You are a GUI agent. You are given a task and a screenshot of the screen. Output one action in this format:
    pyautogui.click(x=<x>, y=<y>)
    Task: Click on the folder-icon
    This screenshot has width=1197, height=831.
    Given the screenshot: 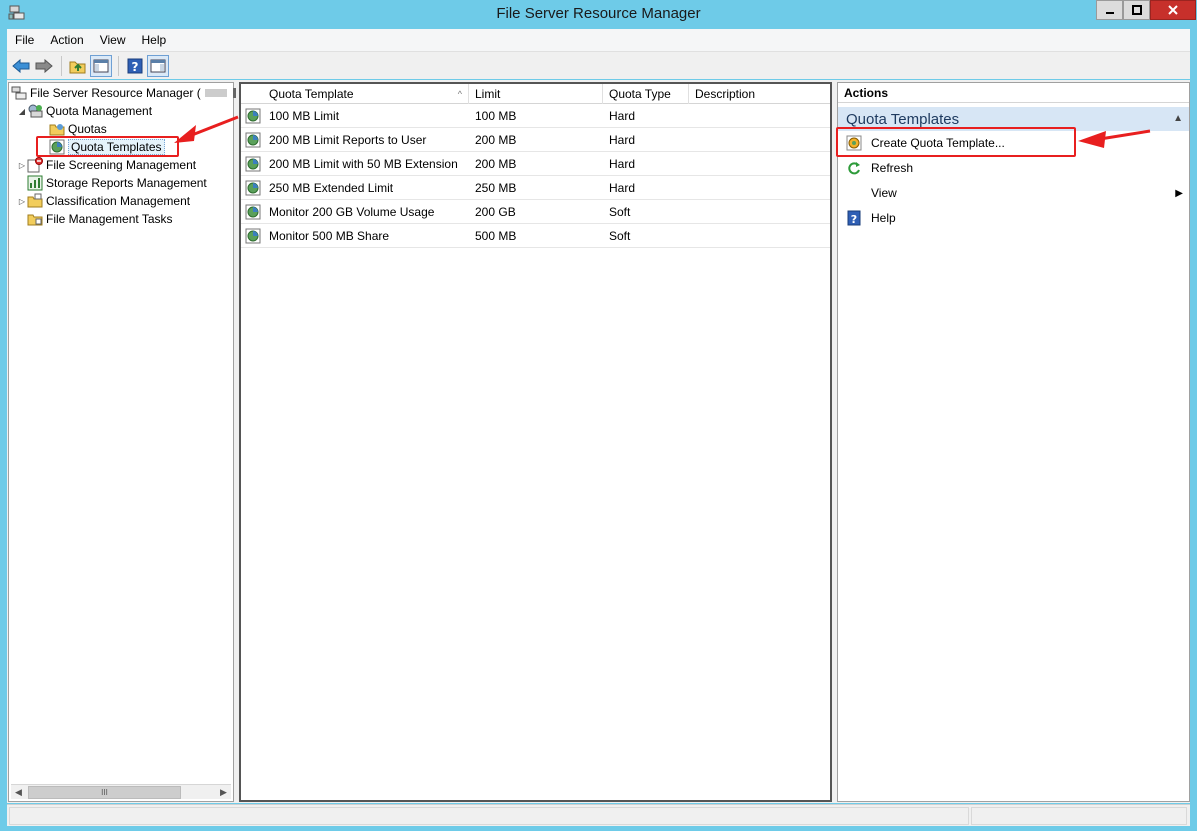 What is the action you would take?
    pyautogui.click(x=57, y=129)
    